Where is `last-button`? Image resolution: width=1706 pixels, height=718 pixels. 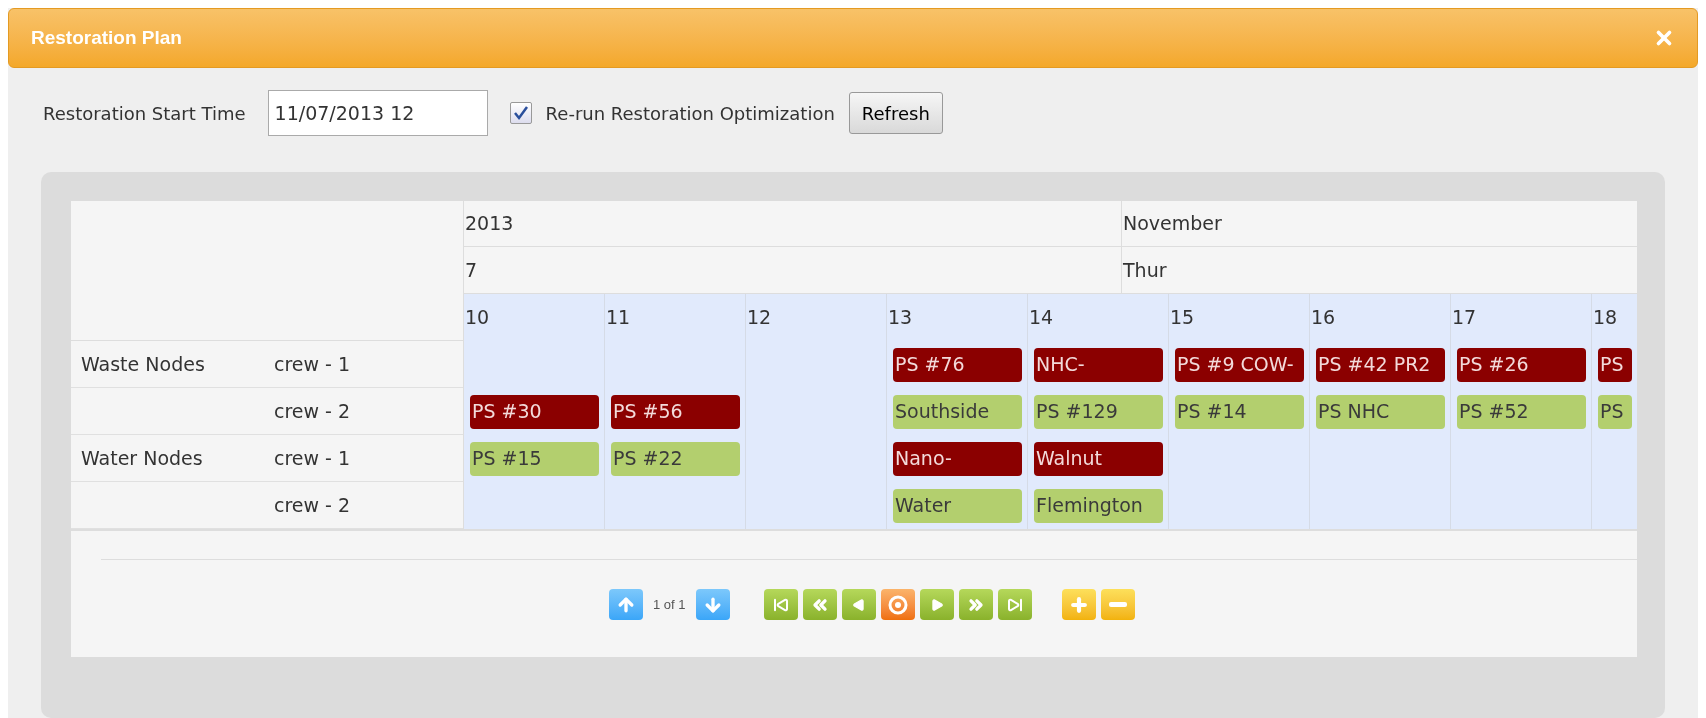 last-button is located at coordinates (1014, 604).